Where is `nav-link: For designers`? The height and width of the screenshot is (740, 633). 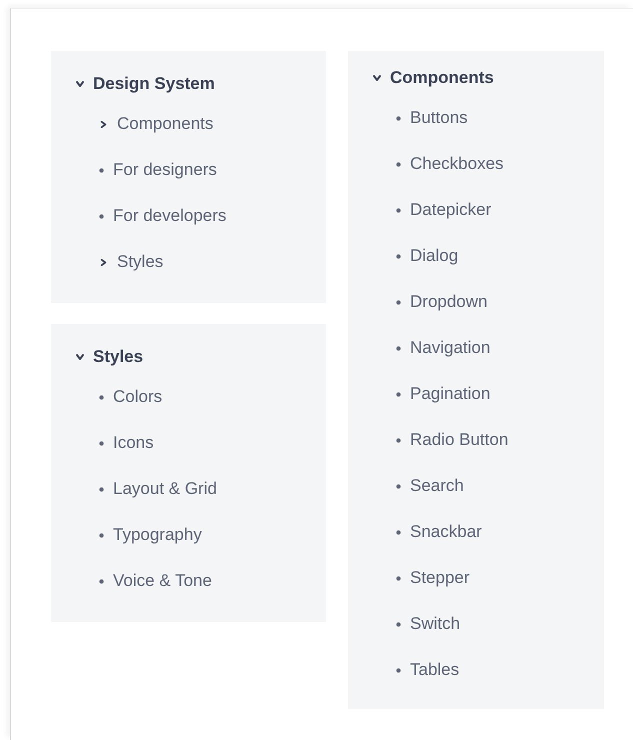 nav-link: For designers is located at coordinates (158, 170).